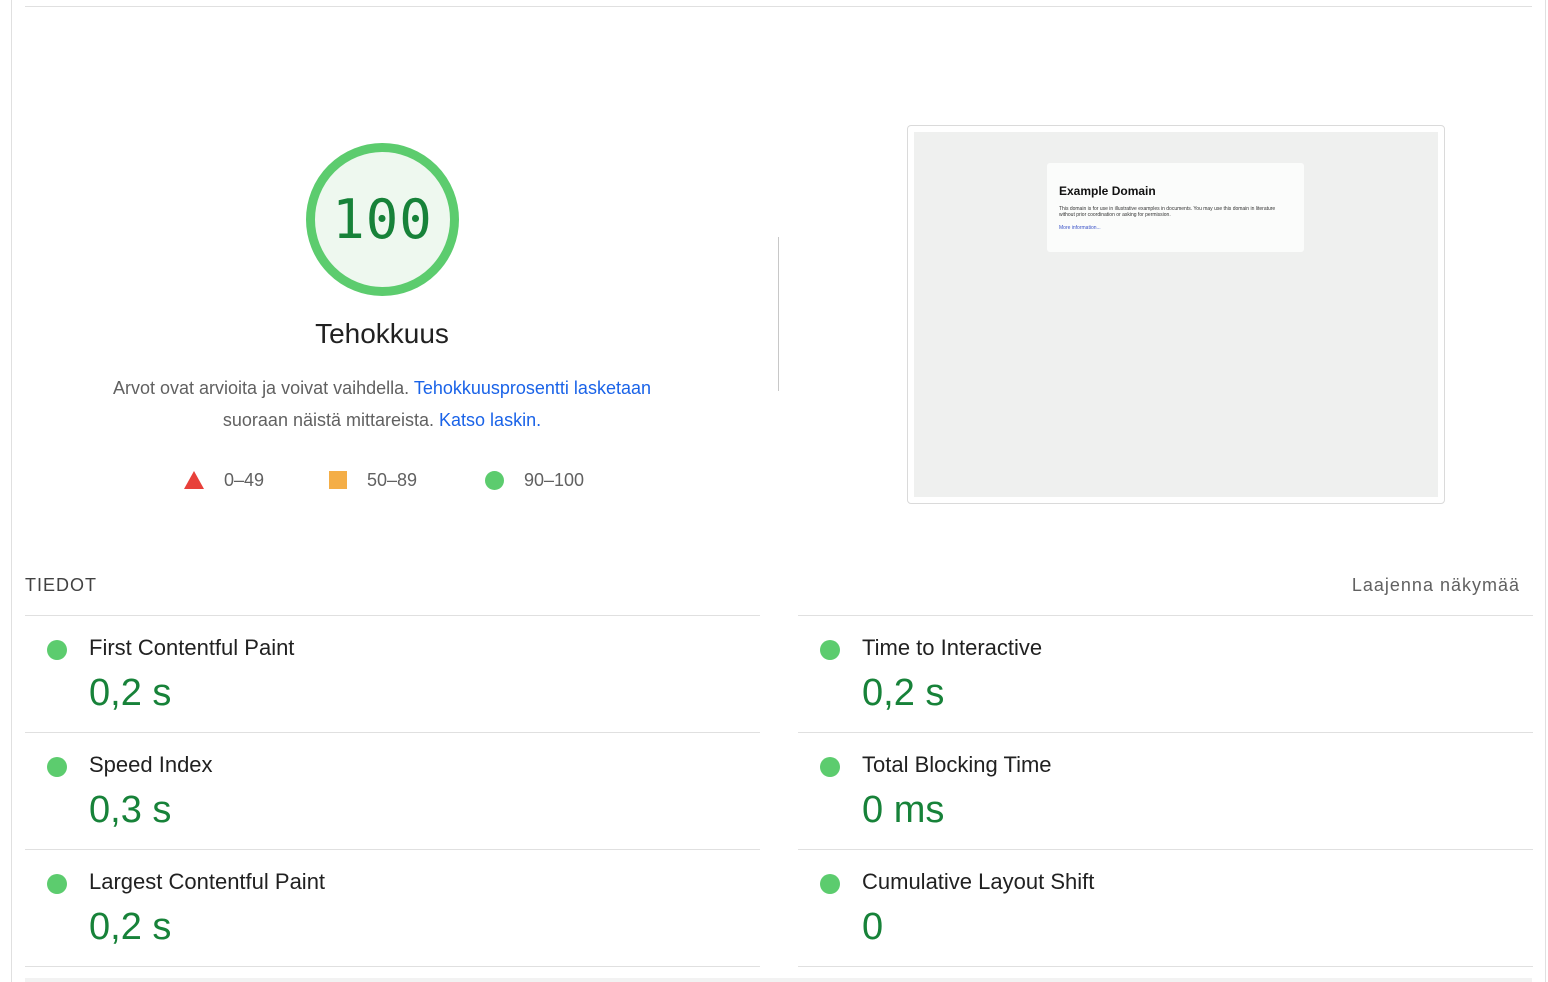  Describe the element at coordinates (61, 585) in the screenshot. I see `metrics-heading: TIEDOT` at that location.